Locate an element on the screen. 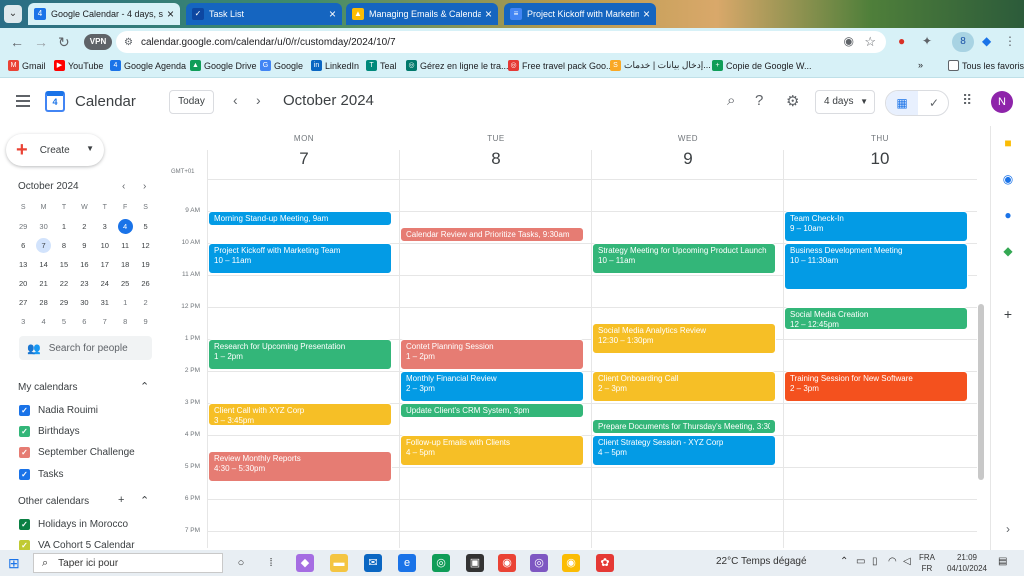 Image resolution: width=1024 pixels, height=576 pixels. chevron-left-icon: ‹ is located at coordinates (235, 100).